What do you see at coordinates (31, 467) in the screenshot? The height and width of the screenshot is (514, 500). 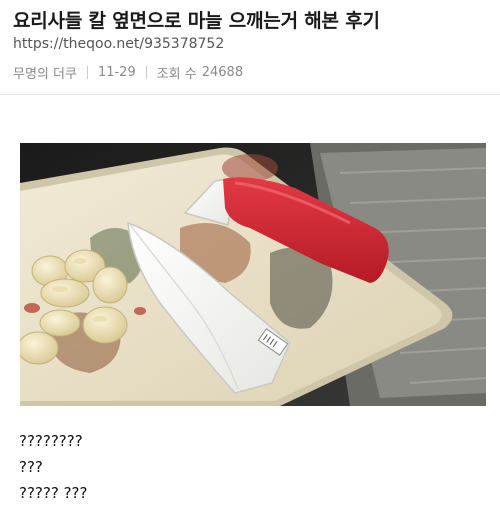 I see `body-line: ???` at bounding box center [31, 467].